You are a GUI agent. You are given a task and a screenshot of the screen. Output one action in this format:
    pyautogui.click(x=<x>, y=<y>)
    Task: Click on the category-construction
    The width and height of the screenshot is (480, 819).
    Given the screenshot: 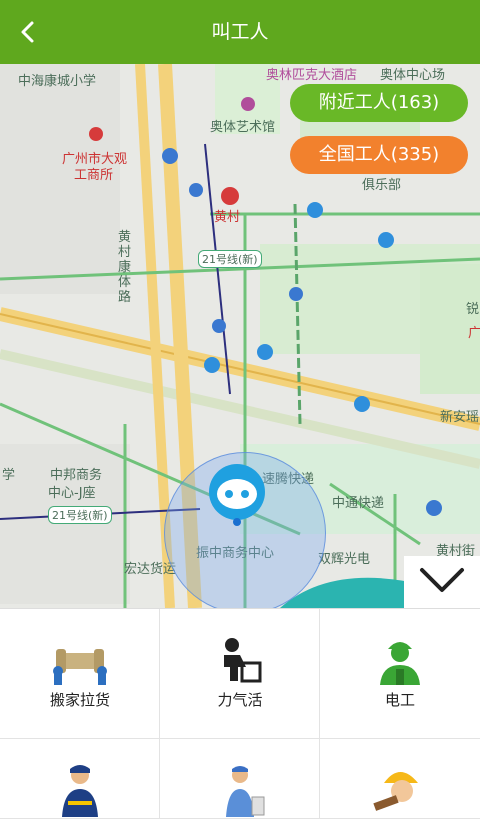 What is the action you would take?
    pyautogui.click(x=400, y=779)
    